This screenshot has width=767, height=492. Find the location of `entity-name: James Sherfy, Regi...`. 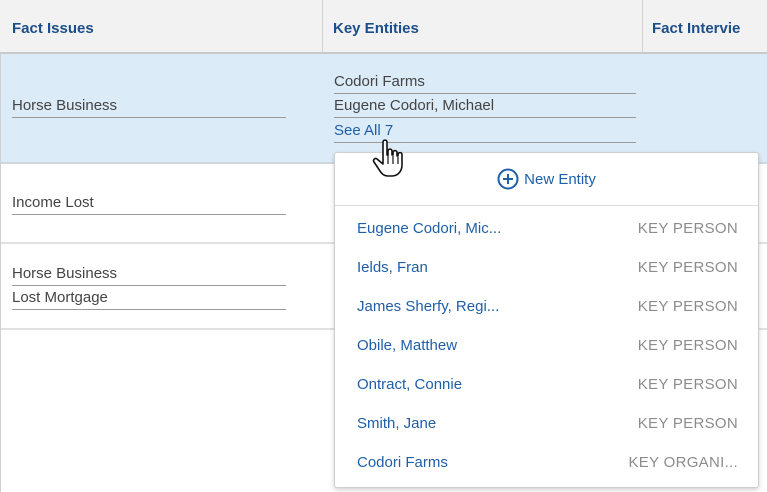

entity-name: James Sherfy, Regi... is located at coordinates (428, 306).